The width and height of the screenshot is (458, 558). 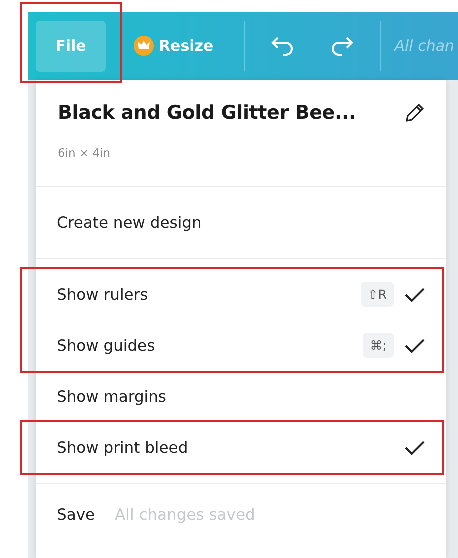 What do you see at coordinates (76, 515) in the screenshot?
I see `save-menu-item: Save` at bounding box center [76, 515].